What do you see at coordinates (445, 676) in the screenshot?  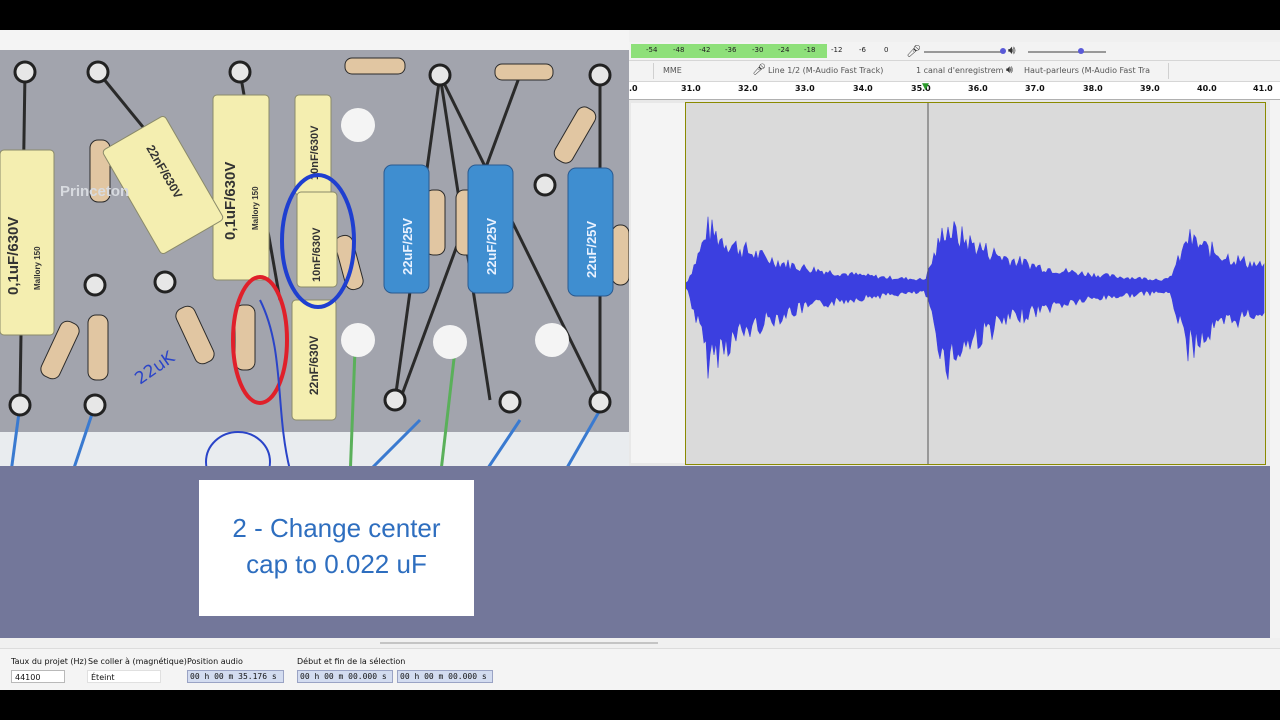 I see `selection-end-field: 00 h 00 m 00.000 s` at bounding box center [445, 676].